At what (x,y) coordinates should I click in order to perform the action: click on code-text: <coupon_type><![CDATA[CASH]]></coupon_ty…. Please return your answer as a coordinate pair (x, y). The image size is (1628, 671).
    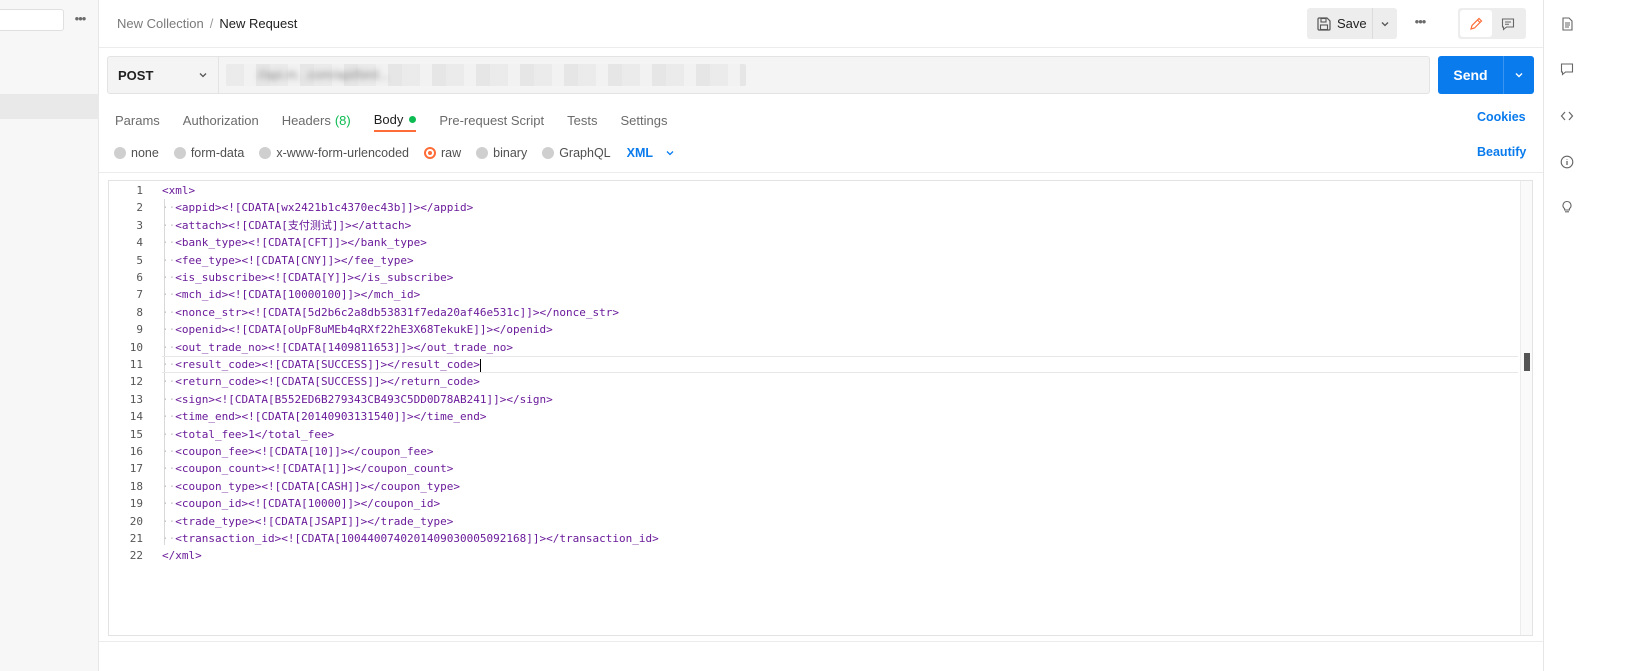
    Looking at the image, I should click on (318, 486).